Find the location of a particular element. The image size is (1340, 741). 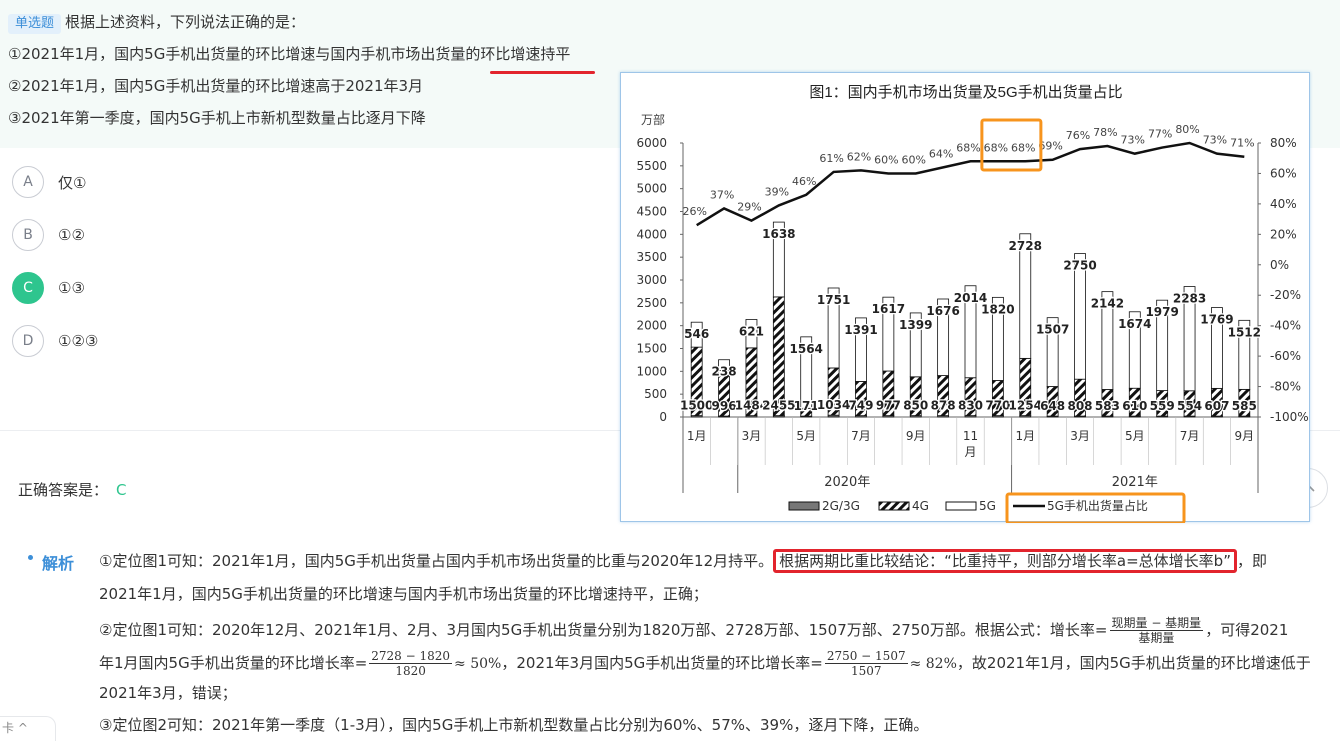

y-tick-label: 5500 is located at coordinates (651, 166).